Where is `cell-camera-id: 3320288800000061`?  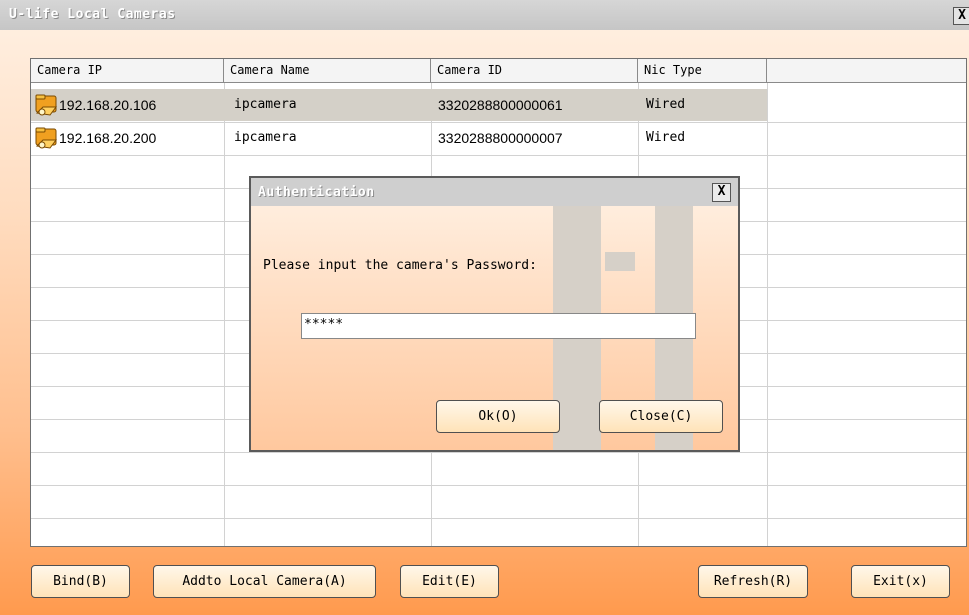
cell-camera-id: 3320288800000061 is located at coordinates (500, 105).